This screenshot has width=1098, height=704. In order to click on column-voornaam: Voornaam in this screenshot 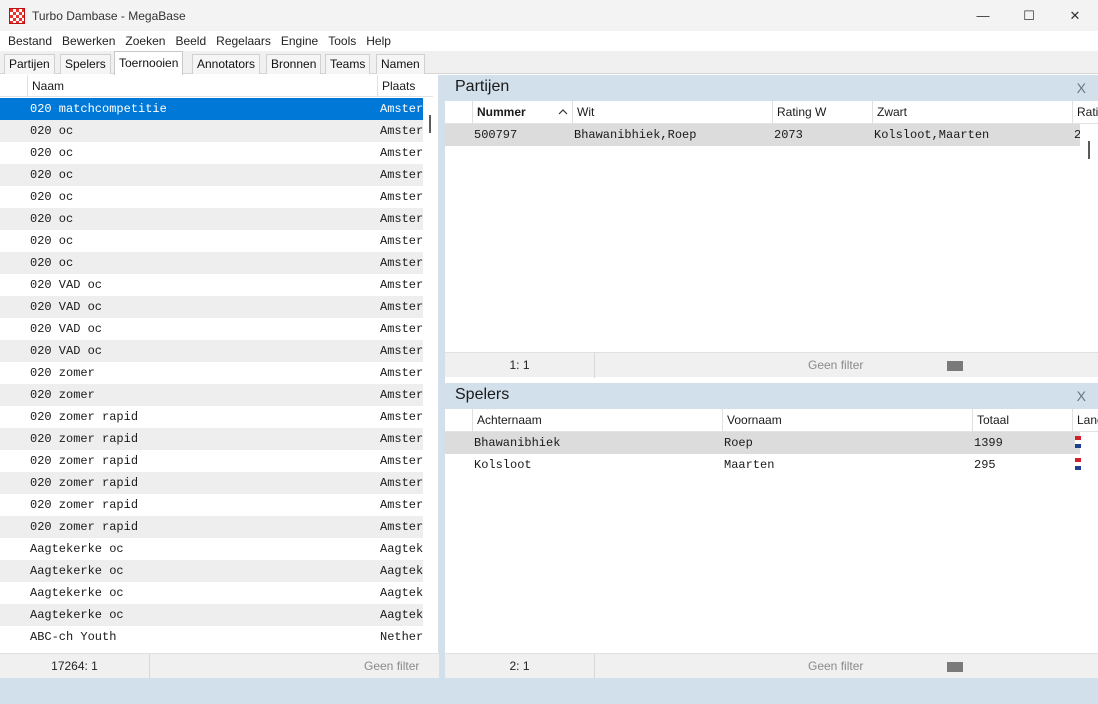, I will do `click(847, 420)`.